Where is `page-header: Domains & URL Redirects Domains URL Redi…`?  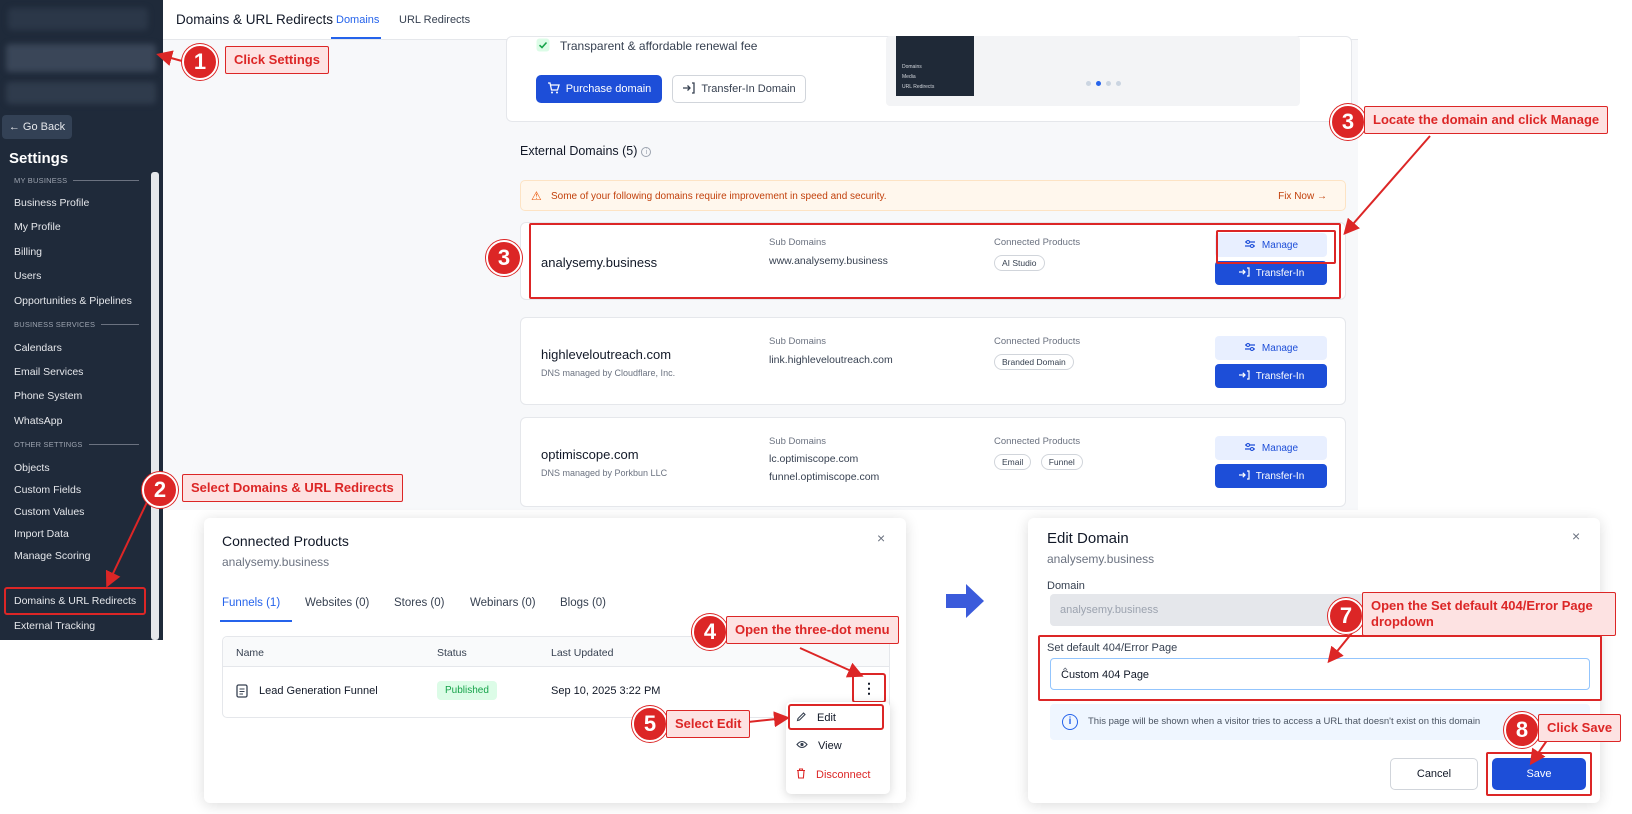 page-header: Domains & URL Redirects Domains URL Redi… is located at coordinates (760, 20).